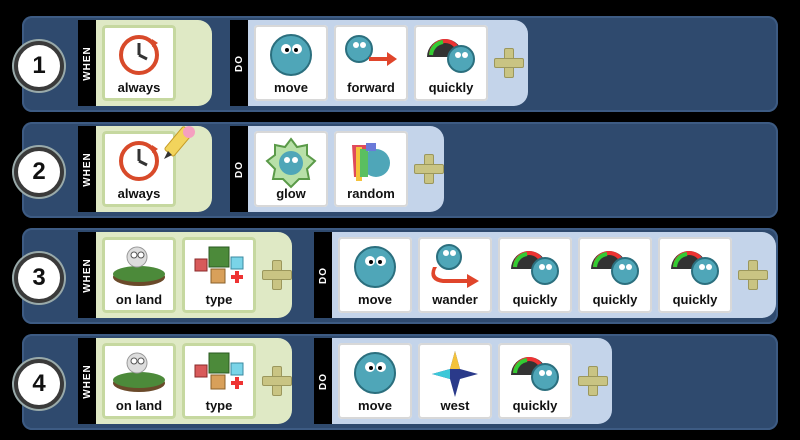 The width and height of the screenshot is (800, 440). I want to click on tile-random: random, so click(371, 169).